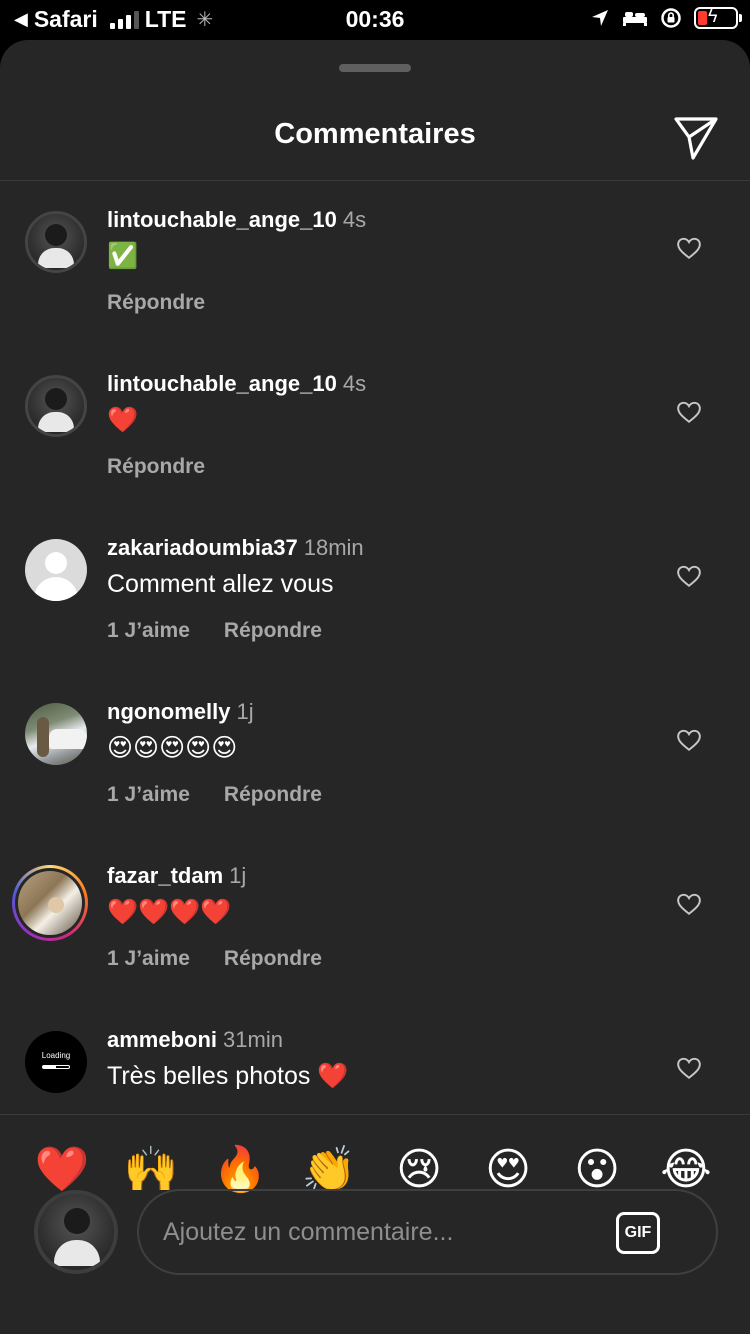 This screenshot has width=750, height=1334. I want to click on comment-body: lintouchable_ange_10 4s ❤️ Répondre, so click(236, 424).